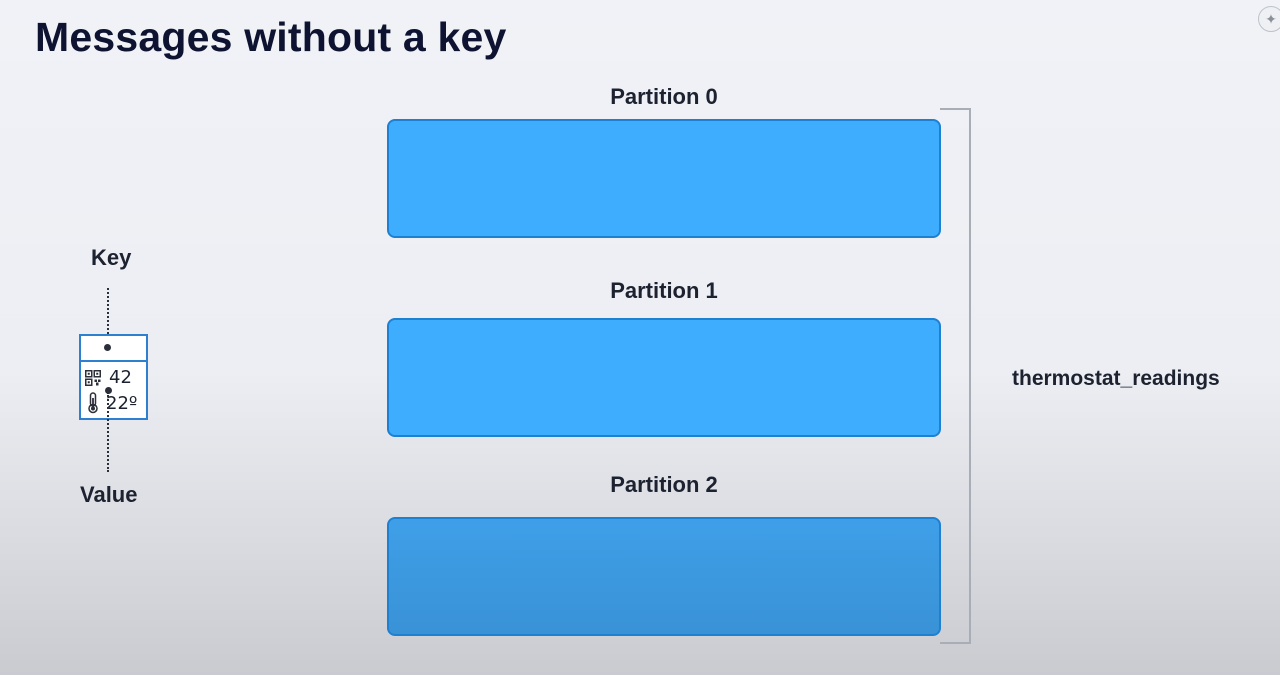  Describe the element at coordinates (113, 349) in the screenshot. I see `message-key-slot` at that location.